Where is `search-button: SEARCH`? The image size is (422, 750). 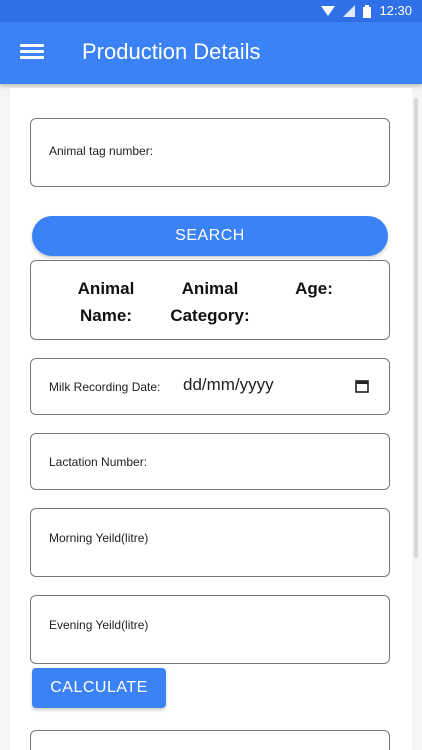 search-button: SEARCH is located at coordinates (210, 236).